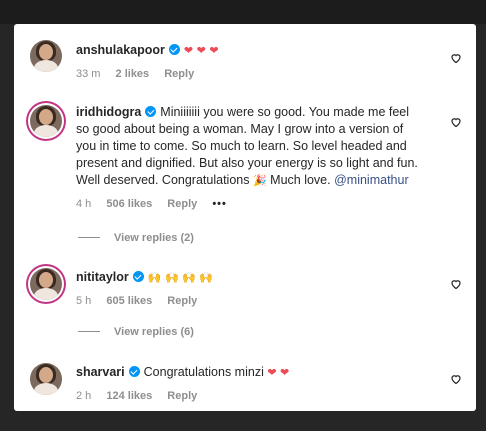  I want to click on username: iridhidogra, so click(108, 112).